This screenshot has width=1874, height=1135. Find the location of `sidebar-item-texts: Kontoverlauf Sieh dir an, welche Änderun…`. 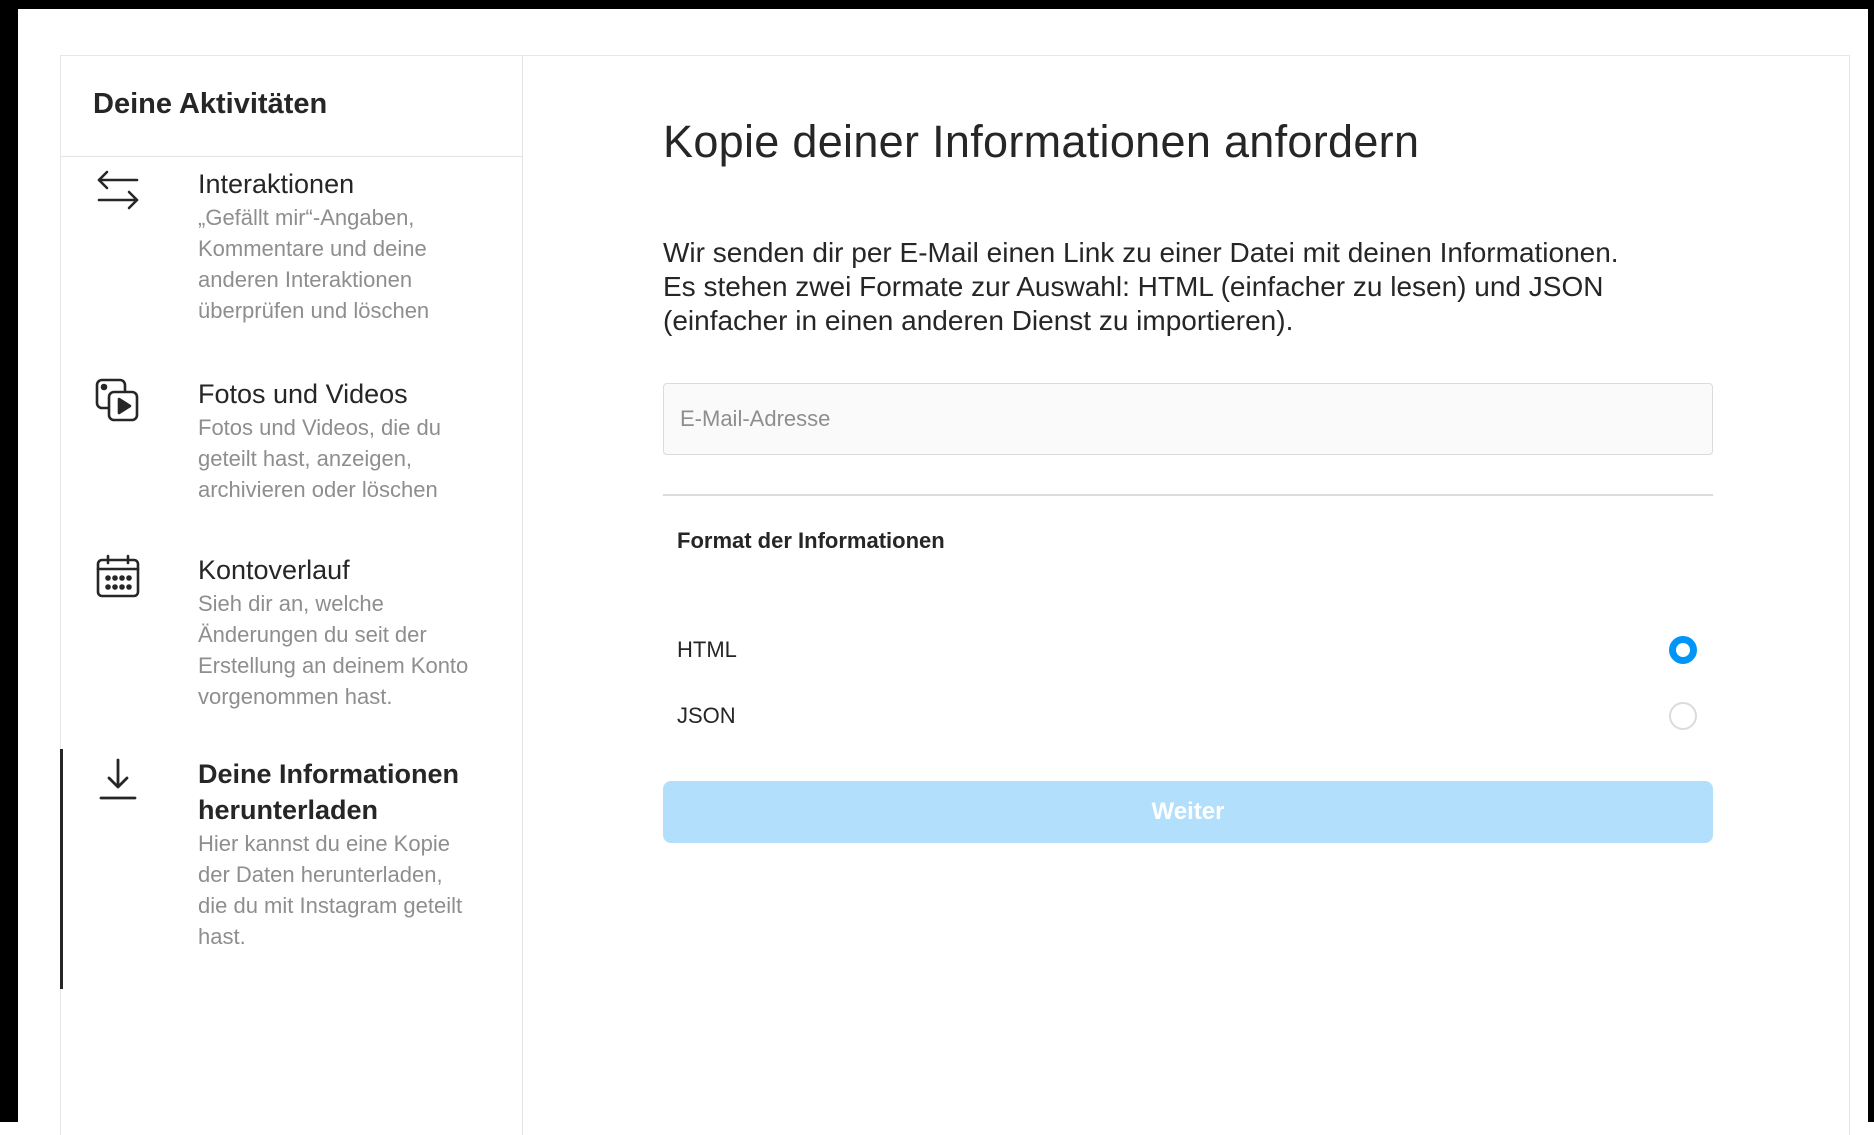

sidebar-item-texts: Kontoverlauf Sieh dir an, welche Änderun… is located at coordinates (344, 632).